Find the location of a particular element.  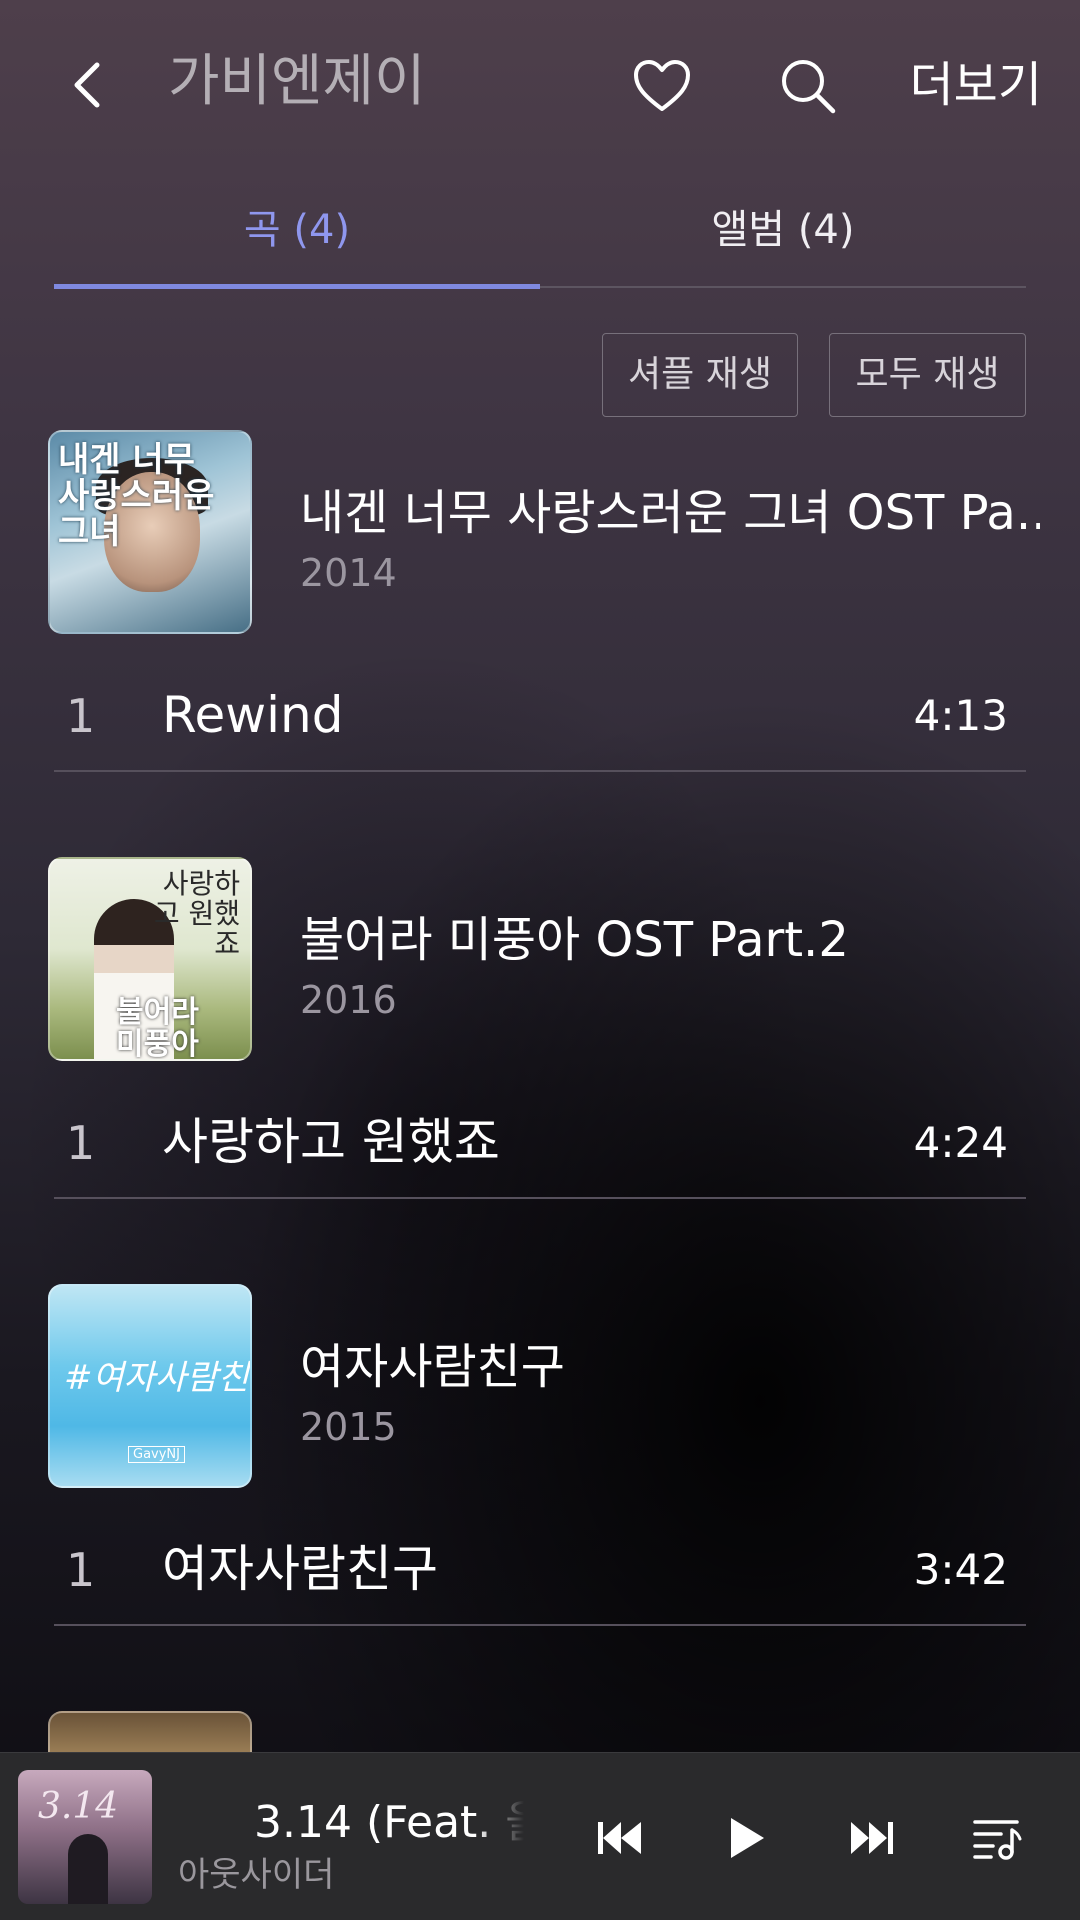

queue-icon is located at coordinates (997, 1840).